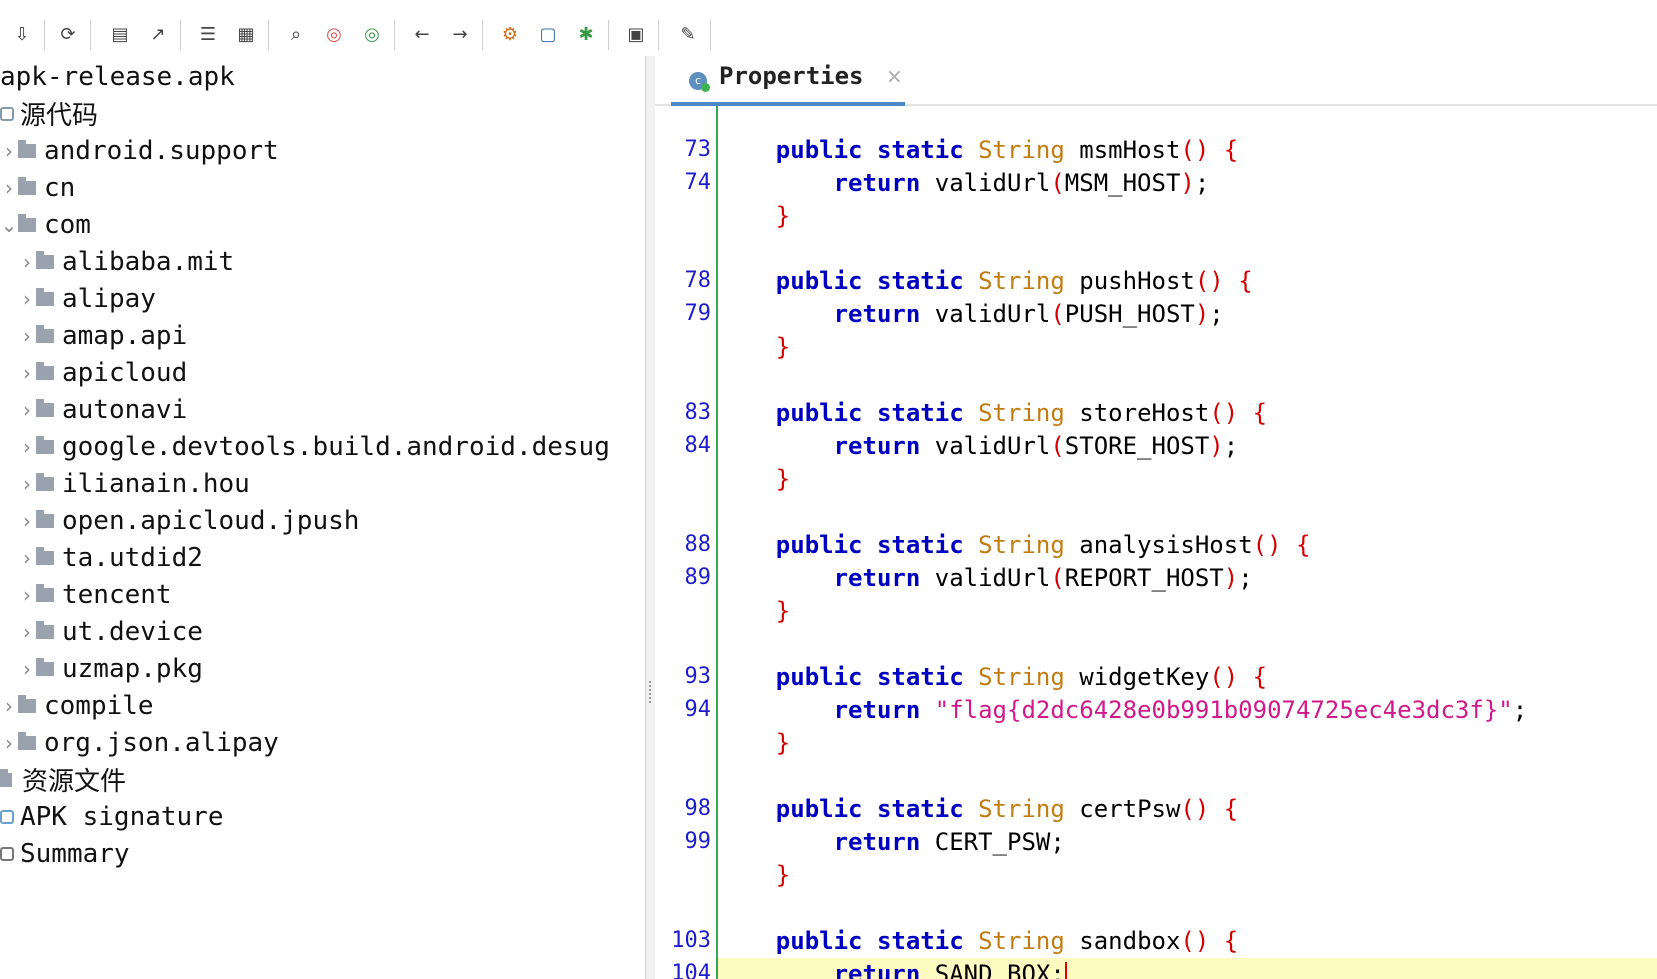  I want to click on tree-item: › org.json.alipay, so click(139, 742).